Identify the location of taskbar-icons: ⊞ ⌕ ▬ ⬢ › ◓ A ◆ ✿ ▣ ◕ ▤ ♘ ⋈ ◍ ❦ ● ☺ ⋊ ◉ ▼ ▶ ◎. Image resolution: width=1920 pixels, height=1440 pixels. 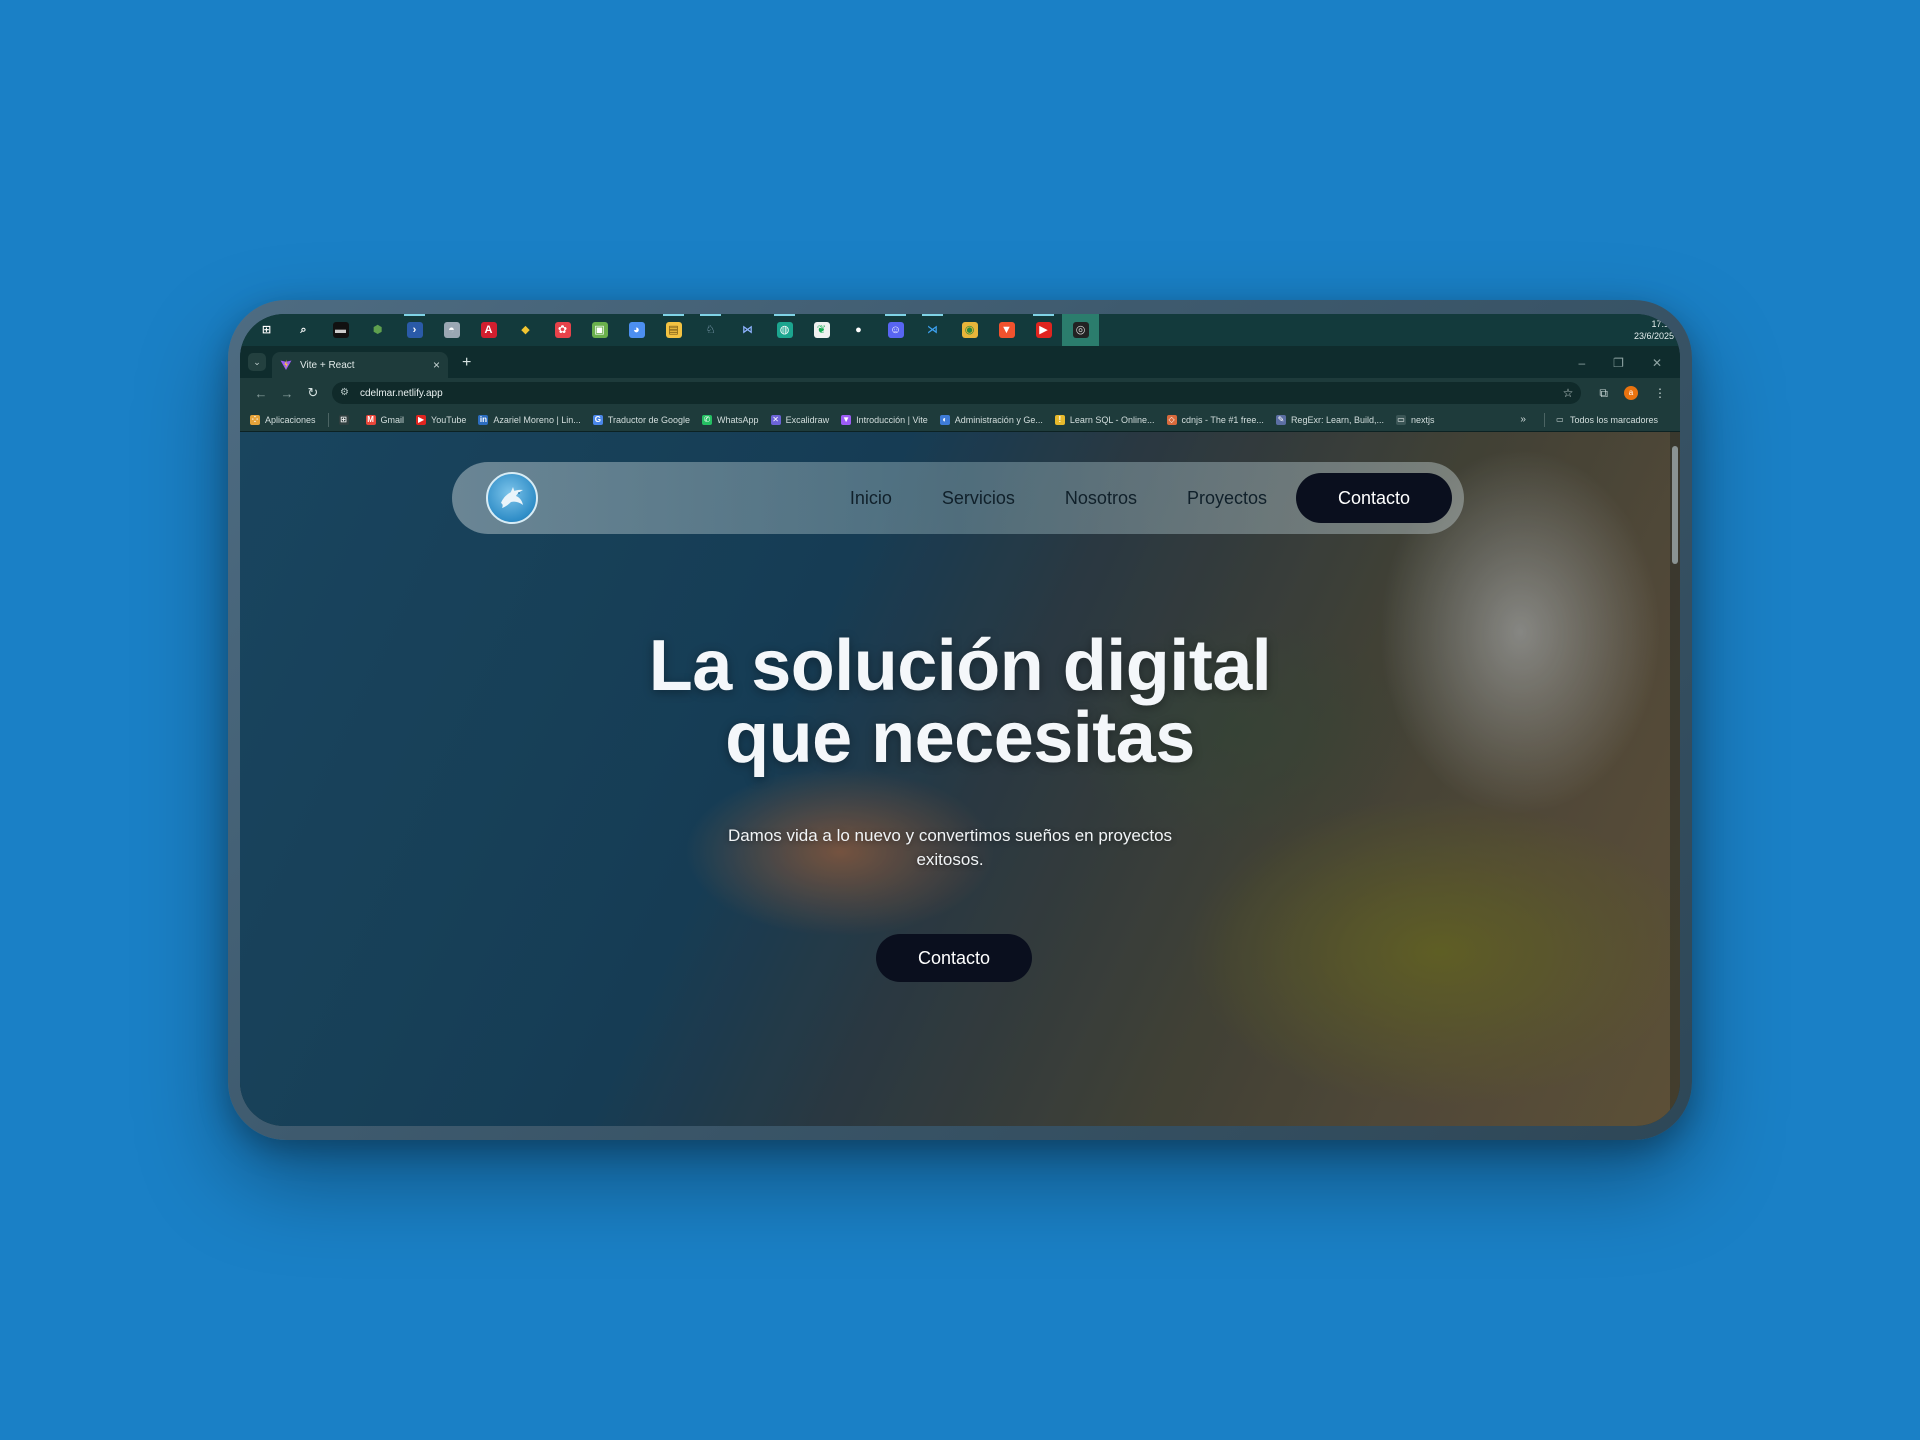
(669, 330).